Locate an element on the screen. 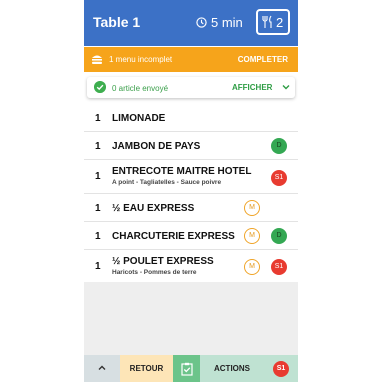 Image resolution: width=382 pixels, height=382 pixels. service-badge: S1 is located at coordinates (281, 369).